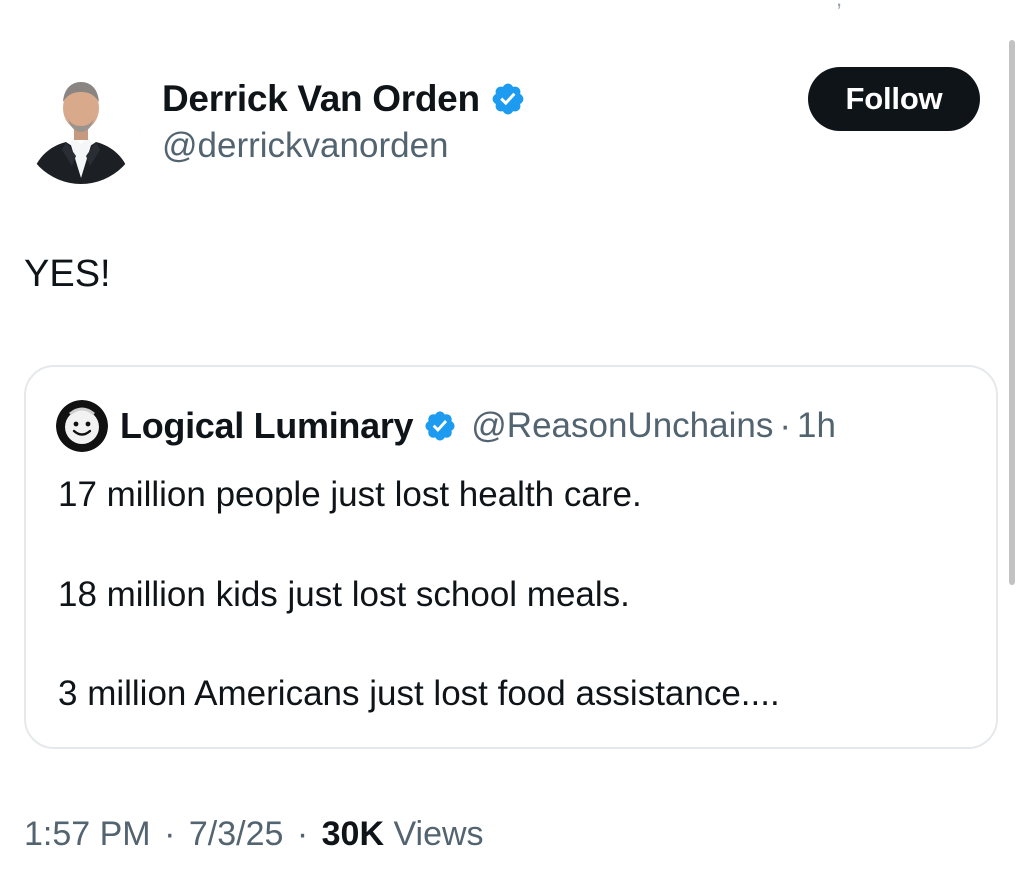 This screenshot has height=887, width=1024. I want to click on profile-photo-icon, so click(81, 125).